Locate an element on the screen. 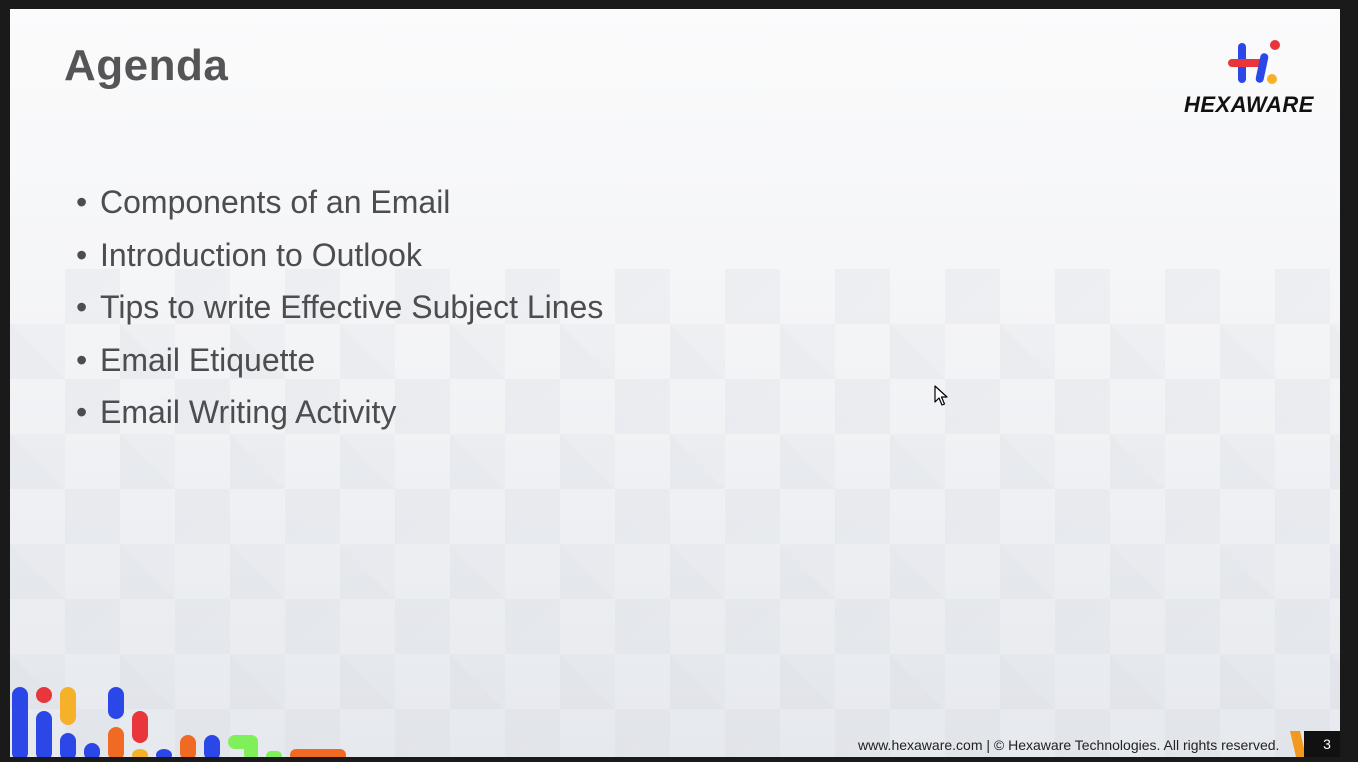 This screenshot has width=1358, height=762. slide-title: Agenda is located at coordinates (146, 65).